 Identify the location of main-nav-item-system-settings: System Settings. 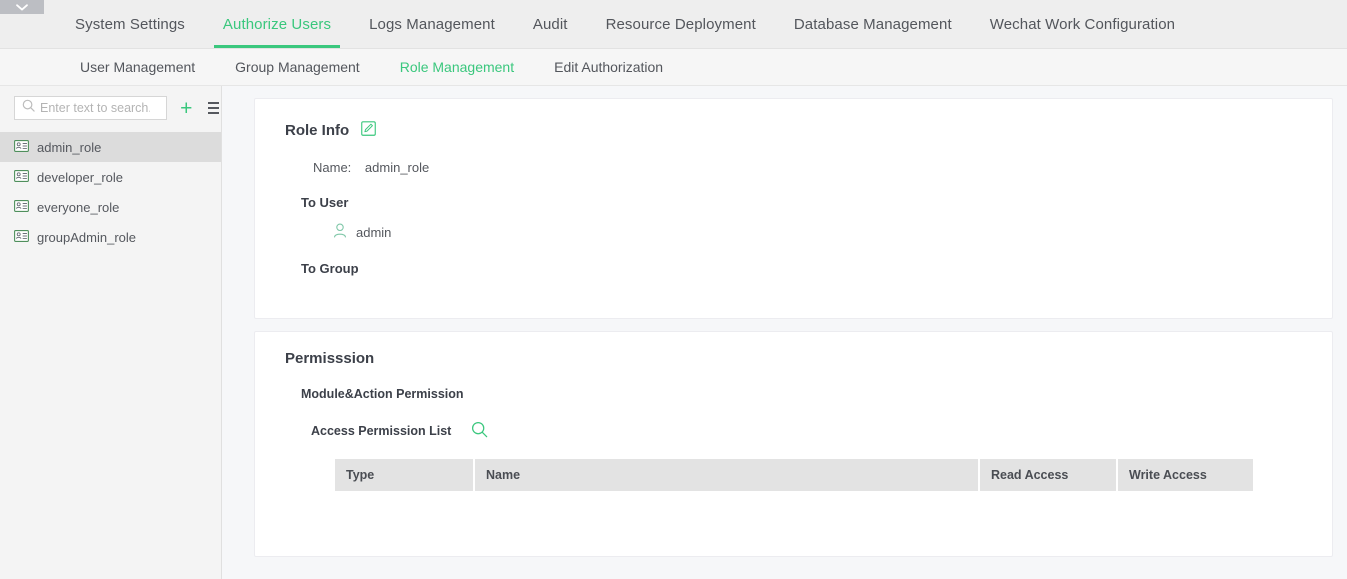
(130, 24).